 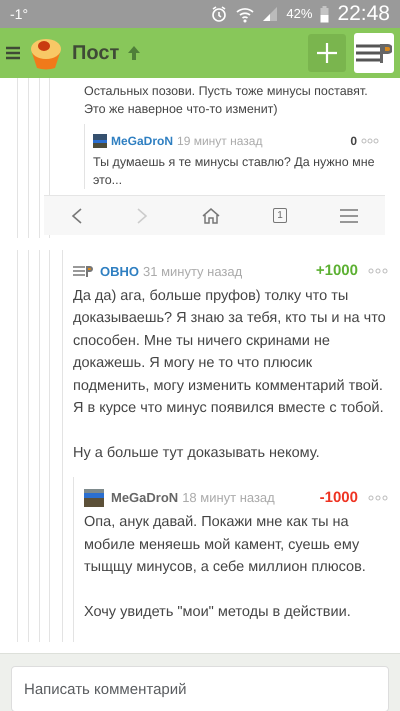 What do you see at coordinates (211, 216) in the screenshot?
I see `home-icon` at bounding box center [211, 216].